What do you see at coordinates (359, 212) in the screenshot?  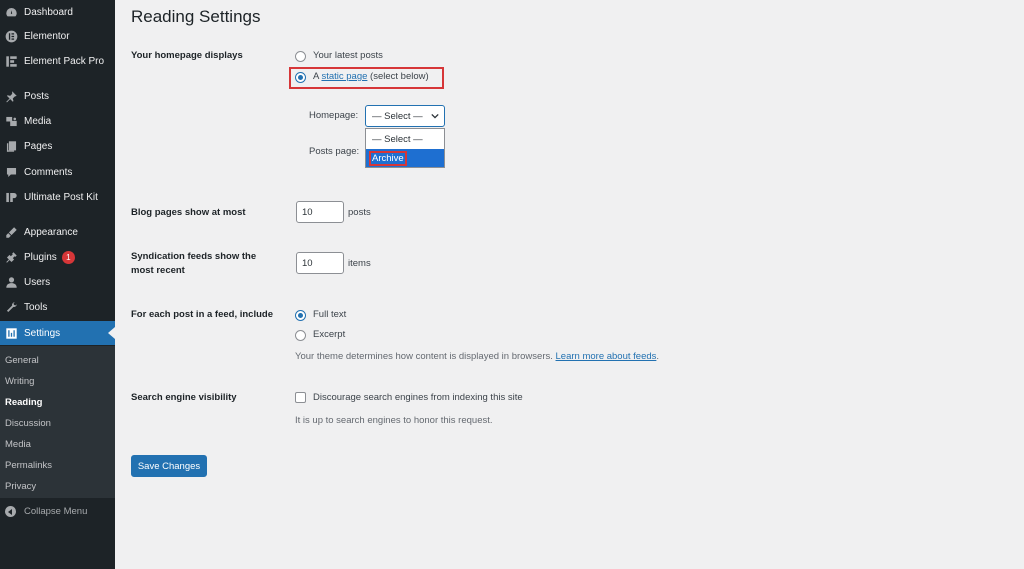 I see `blog-pages-suffix: posts` at bounding box center [359, 212].